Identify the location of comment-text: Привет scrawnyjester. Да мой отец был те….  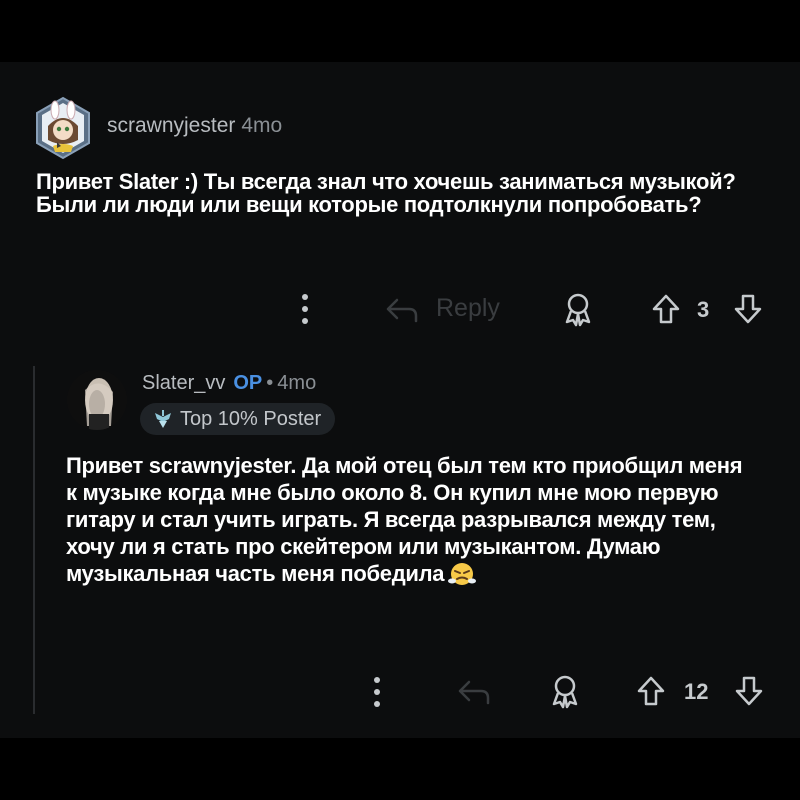
(404, 519).